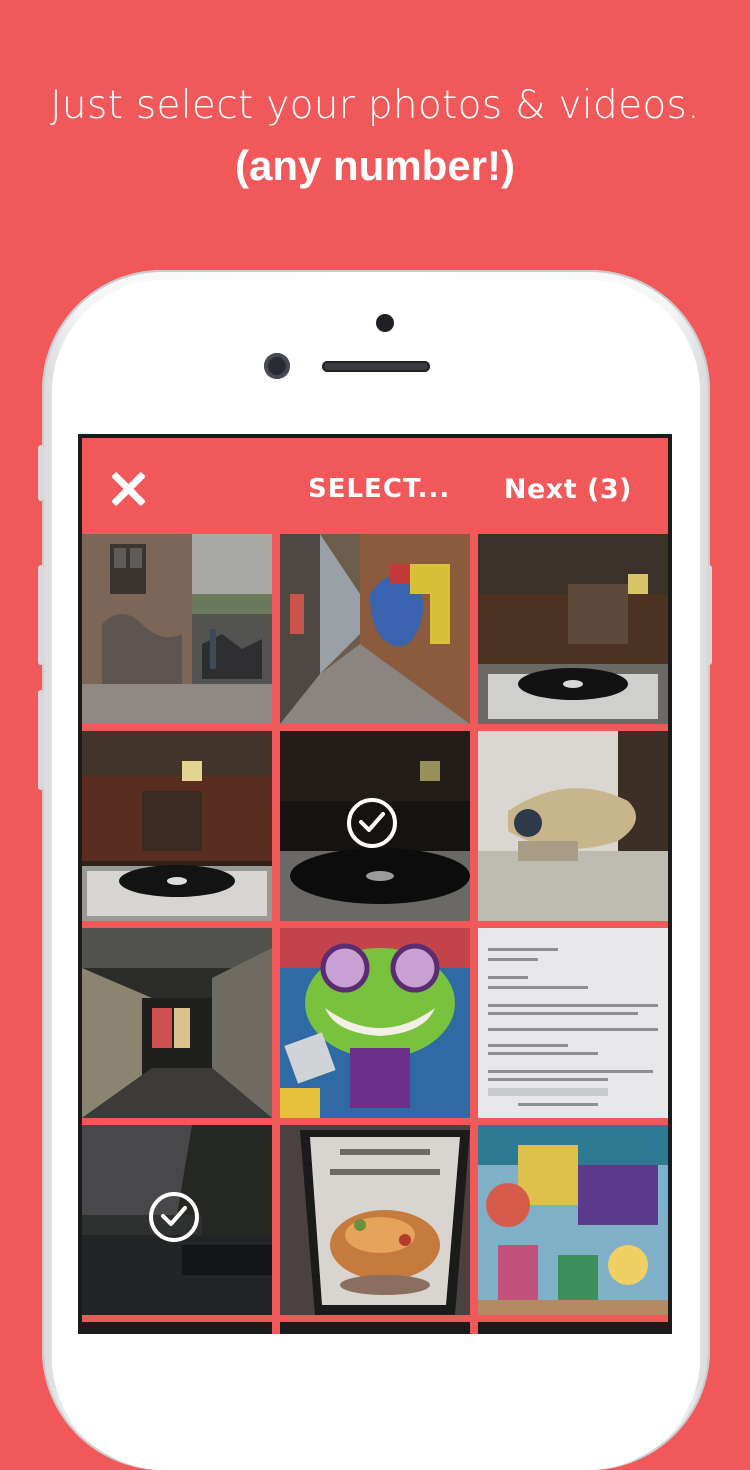  I want to click on photo-falcon-model, so click(573, 826).